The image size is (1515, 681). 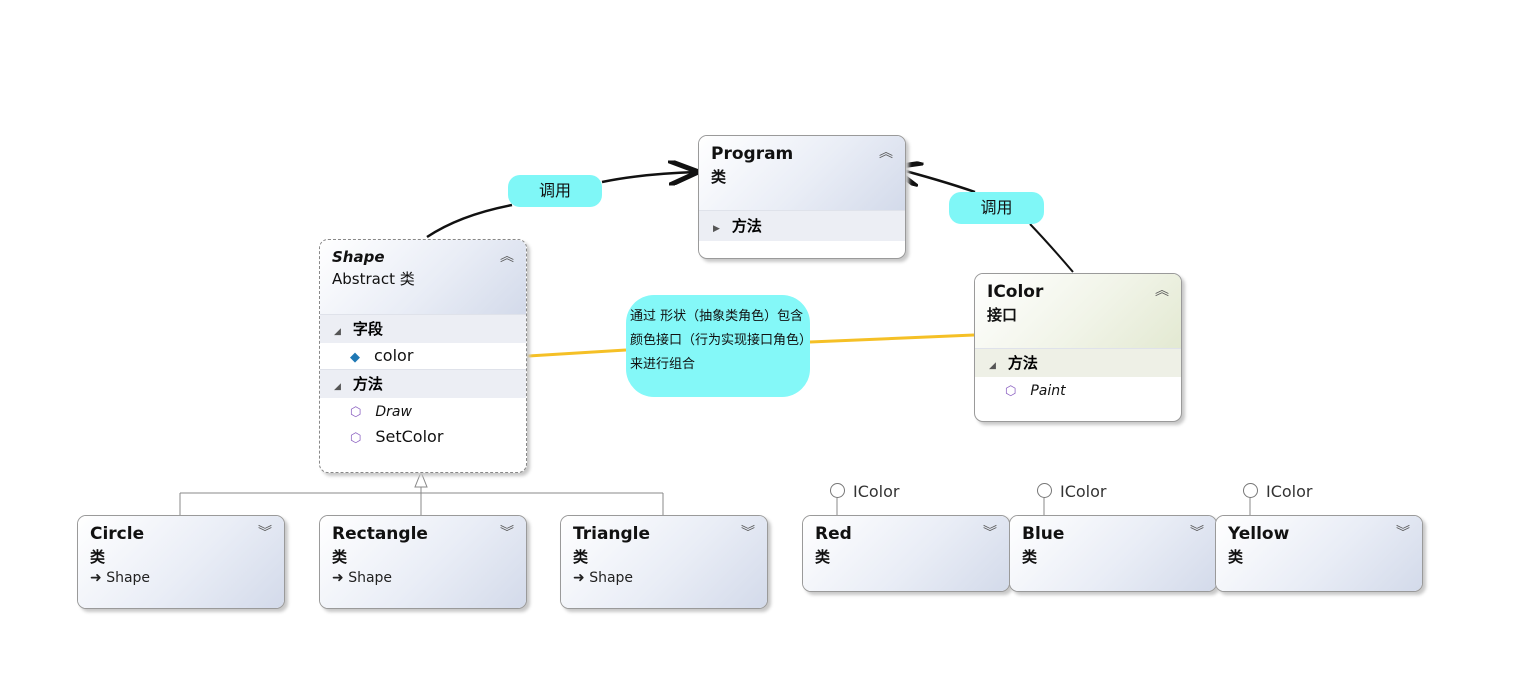 What do you see at coordinates (906, 553) in the screenshot?
I see `red-class: Red 类 ︾` at bounding box center [906, 553].